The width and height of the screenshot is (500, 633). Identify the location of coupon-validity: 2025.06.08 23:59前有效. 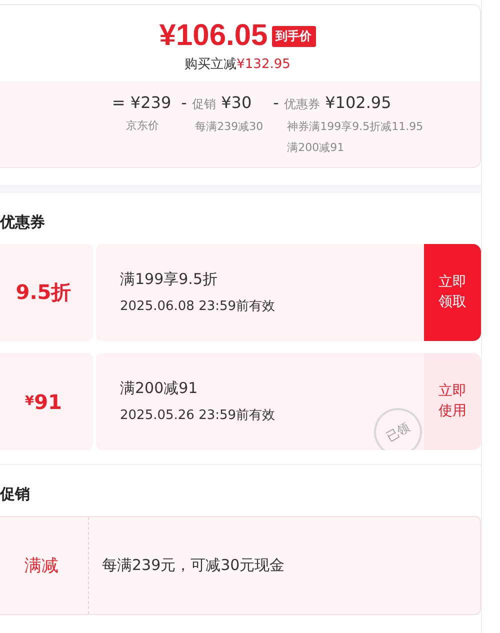
(198, 306).